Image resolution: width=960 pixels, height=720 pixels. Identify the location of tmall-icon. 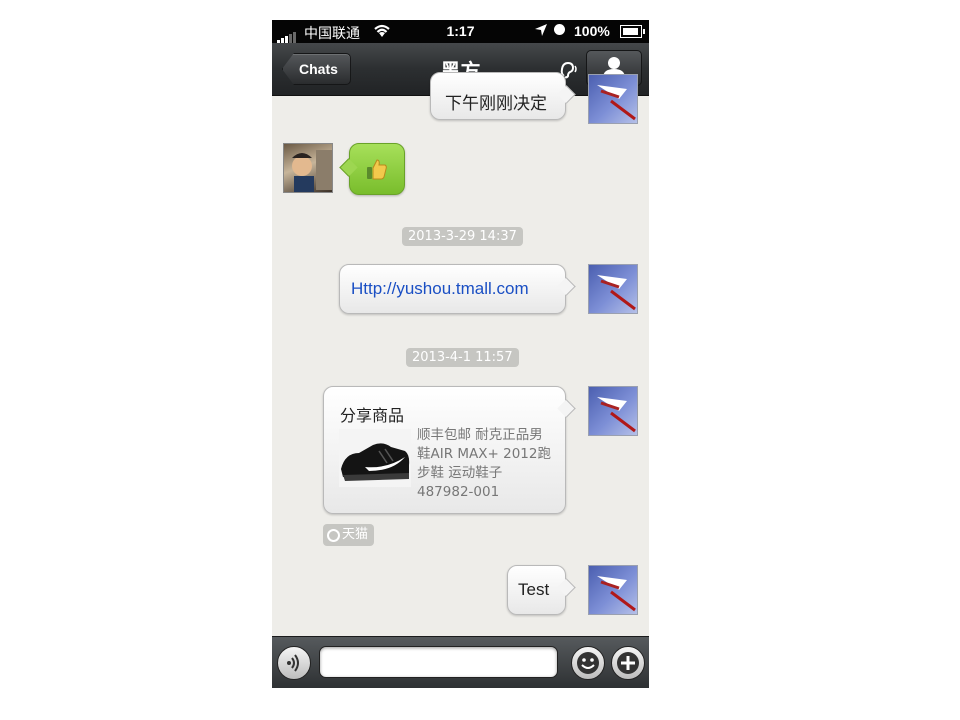
(333, 535).